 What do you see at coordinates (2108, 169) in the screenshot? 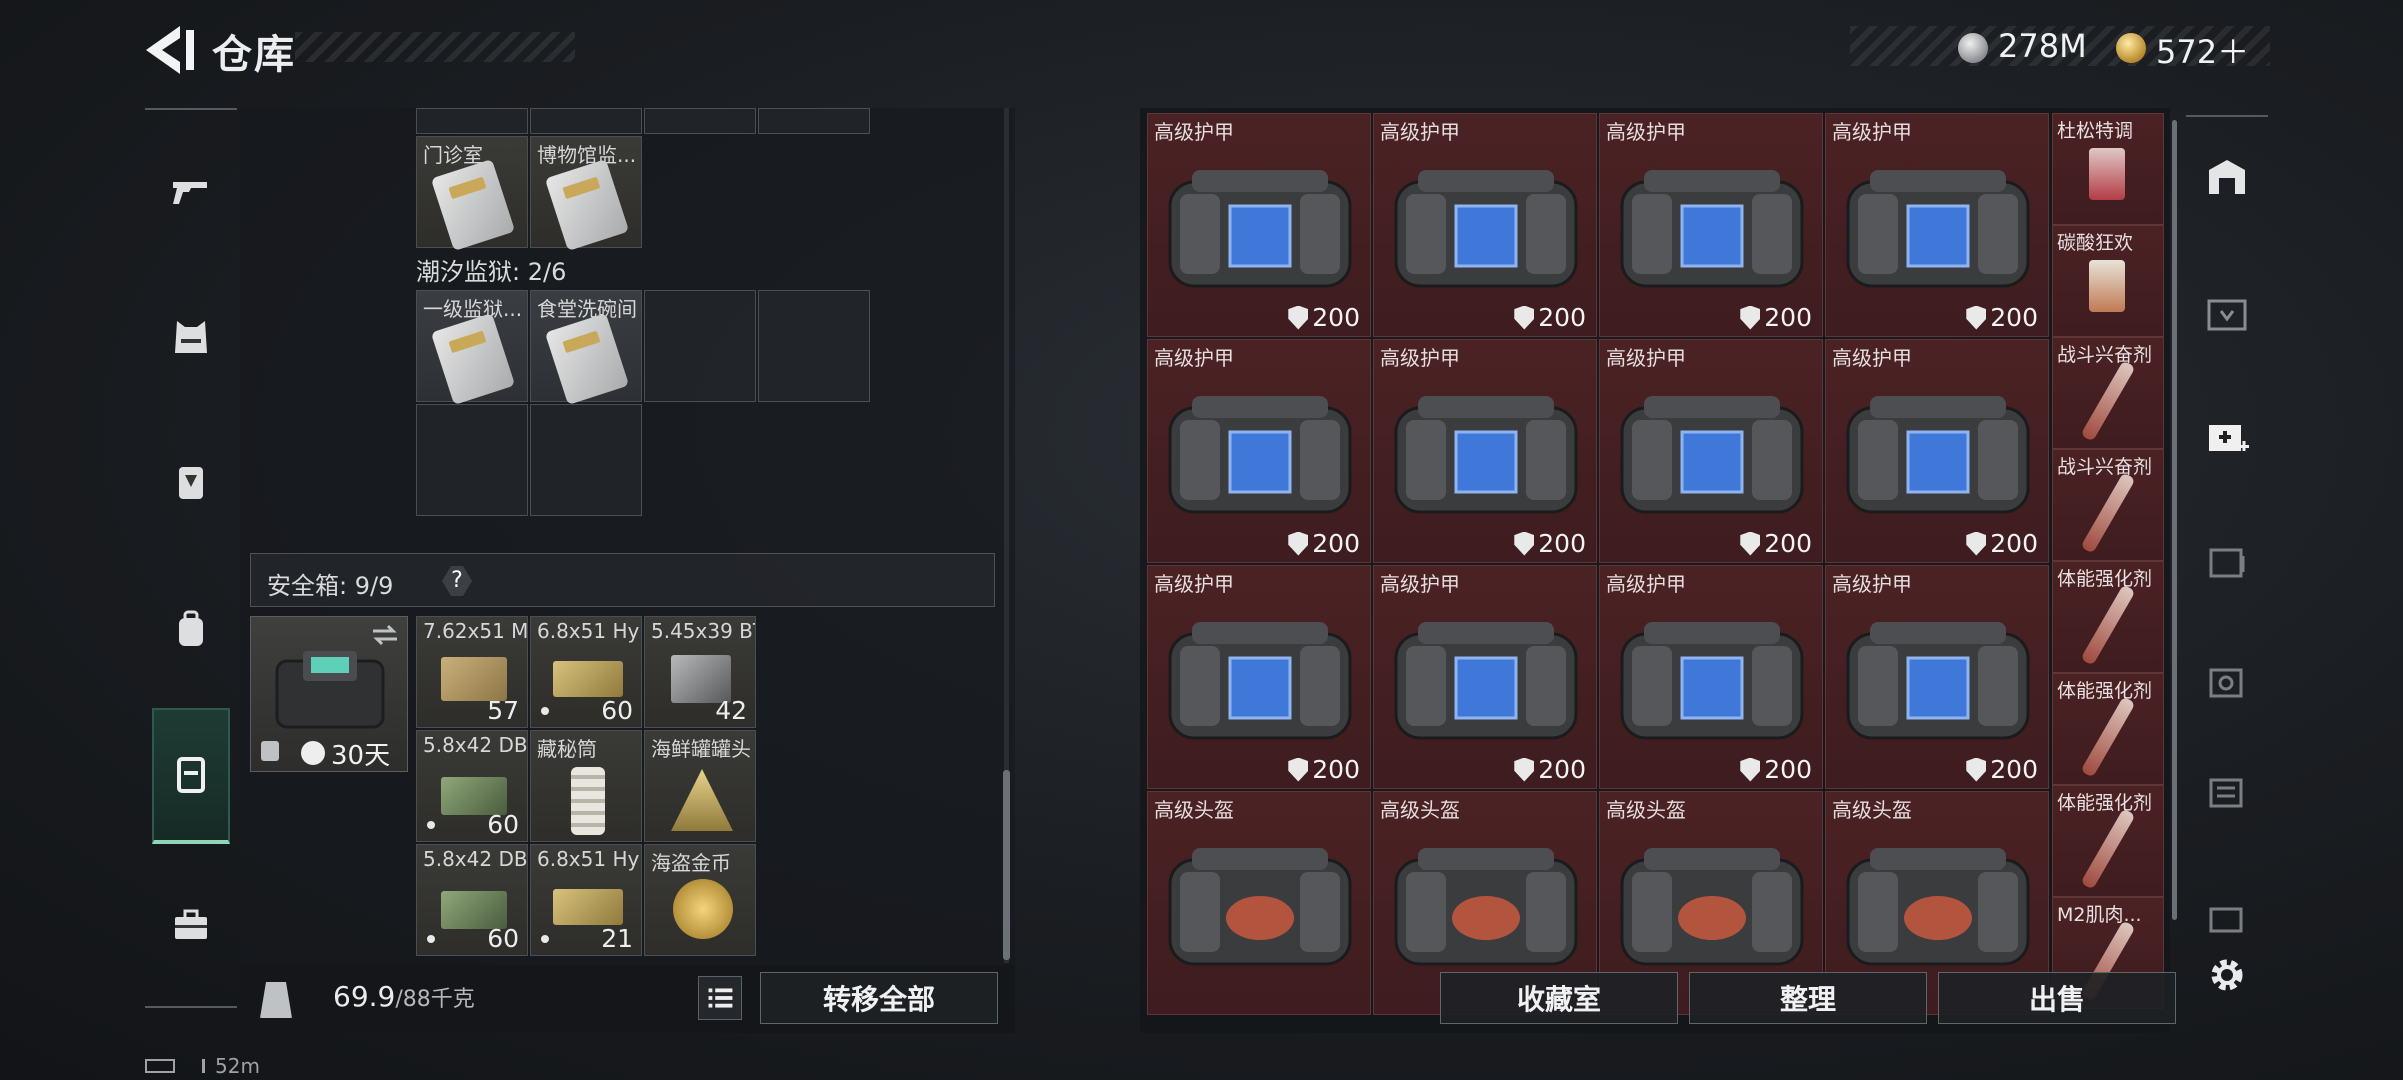
I see `consumable-item: 杜松特调` at bounding box center [2108, 169].